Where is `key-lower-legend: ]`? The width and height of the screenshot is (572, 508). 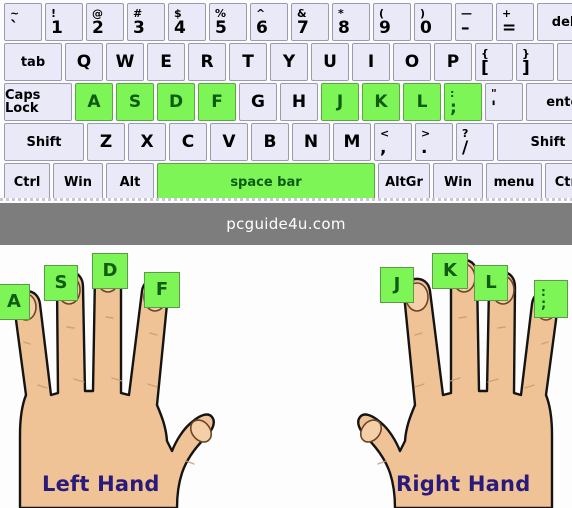
key-lower-legend: ] is located at coordinates (526, 67).